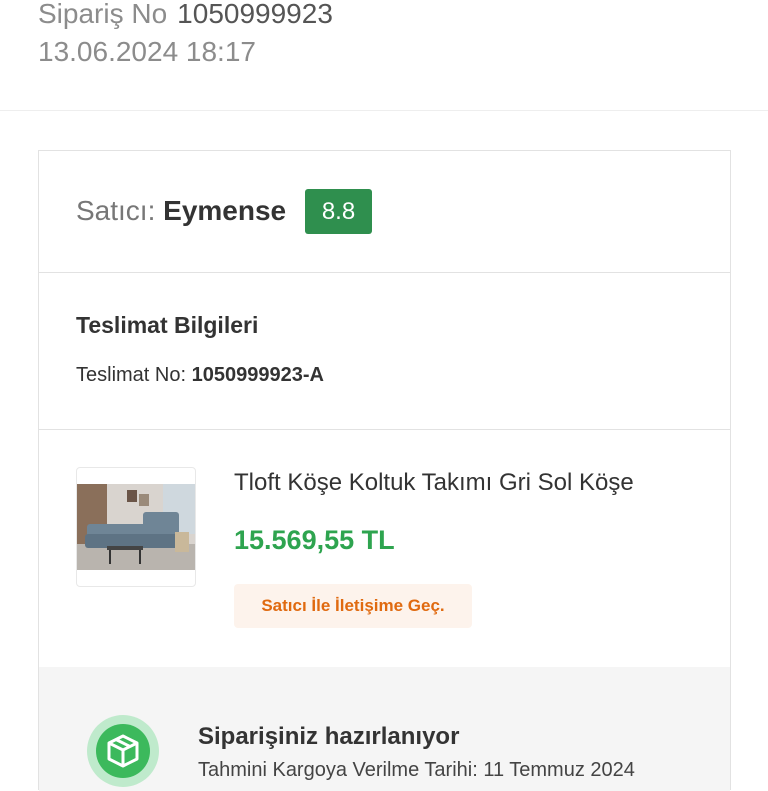 The image size is (768, 791). I want to click on delivery-number-value: 1050999923-A, so click(257, 375).